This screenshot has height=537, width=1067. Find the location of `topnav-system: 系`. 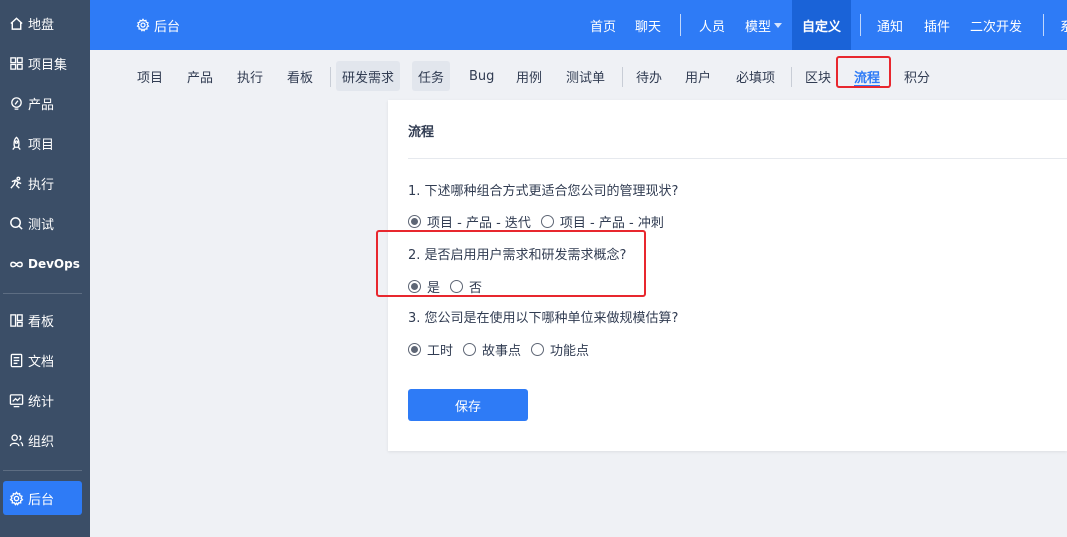

topnav-system: 系 is located at coordinates (1063, 25).